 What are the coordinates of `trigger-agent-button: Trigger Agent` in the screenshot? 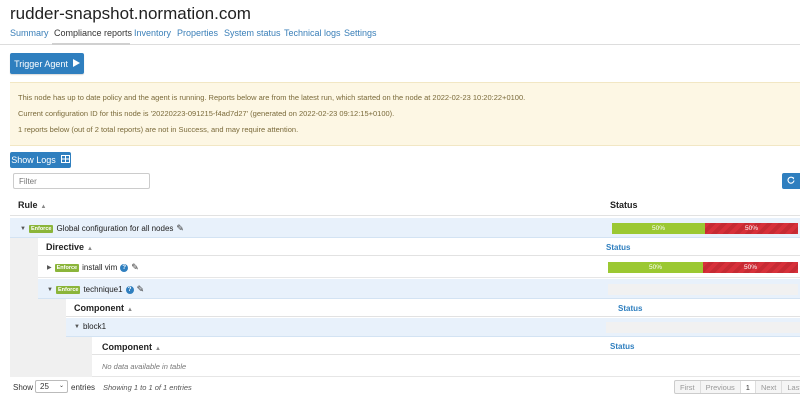 It's located at (47, 63).